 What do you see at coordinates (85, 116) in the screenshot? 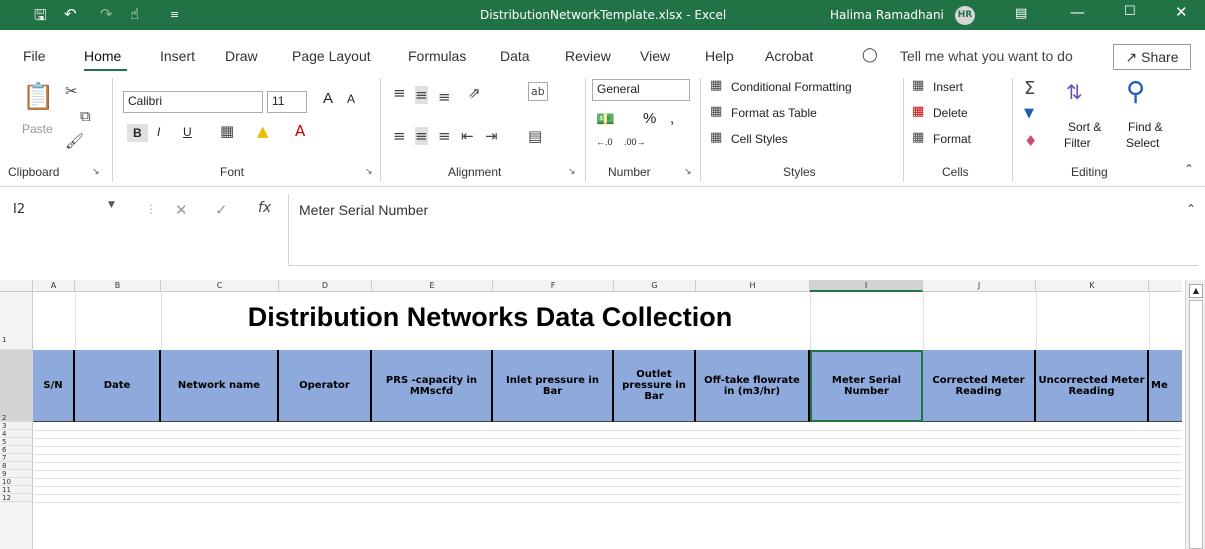
I see `copy-icon: ⧉` at bounding box center [85, 116].